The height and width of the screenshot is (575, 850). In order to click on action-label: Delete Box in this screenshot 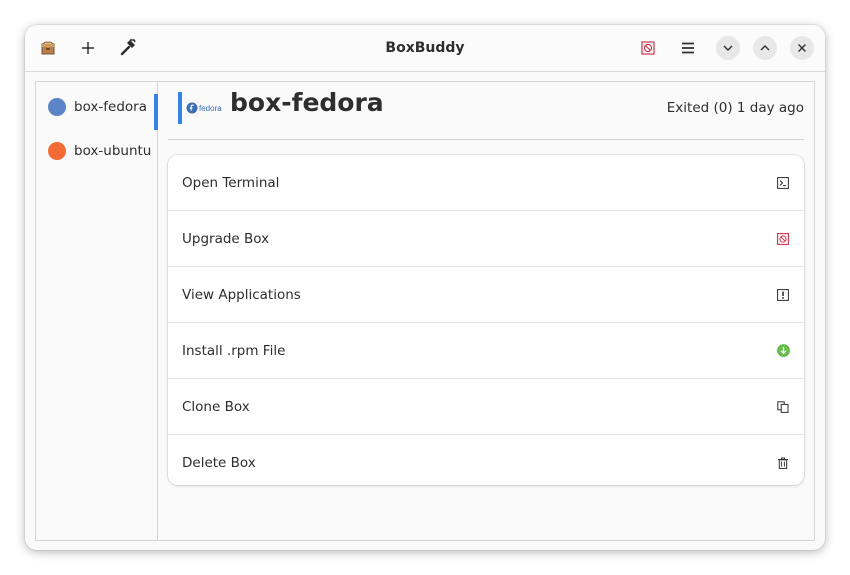, I will do `click(219, 462)`.